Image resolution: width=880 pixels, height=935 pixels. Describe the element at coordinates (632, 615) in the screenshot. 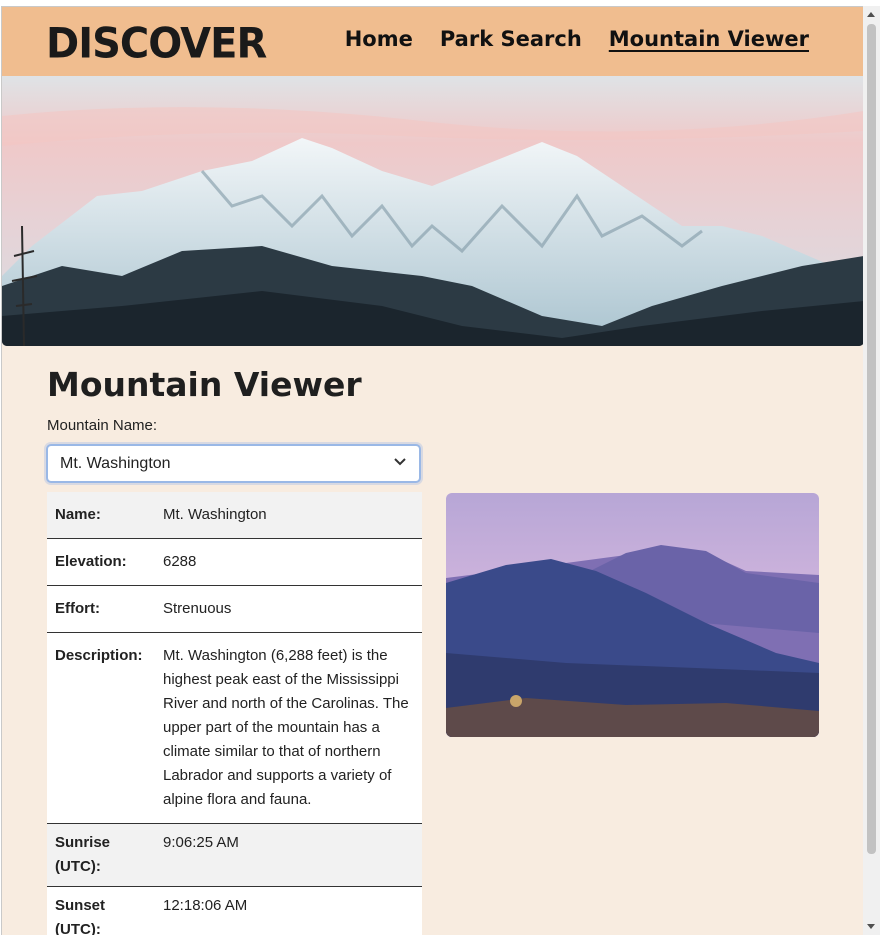

I see `mountain-photo` at that location.